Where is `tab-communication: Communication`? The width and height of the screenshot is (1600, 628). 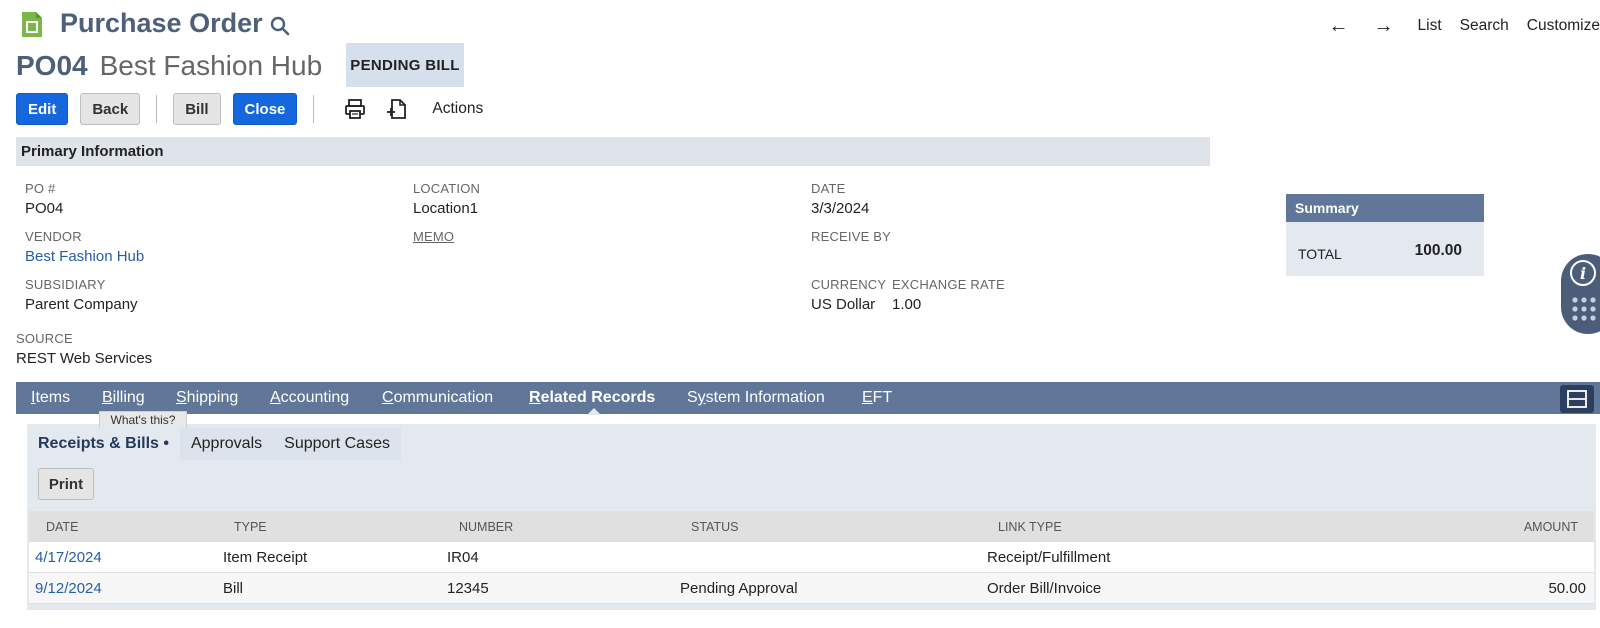 tab-communication: Communication is located at coordinates (437, 398).